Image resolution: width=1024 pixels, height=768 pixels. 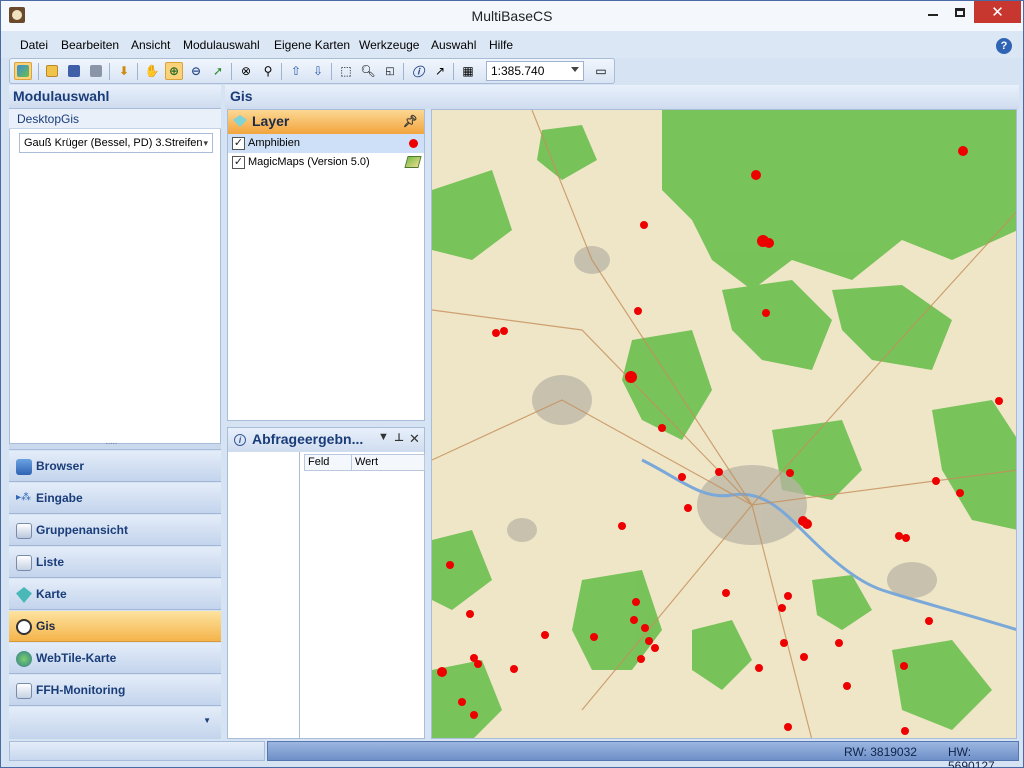 I want to click on nav-liste: Liste, so click(x=115, y=562).